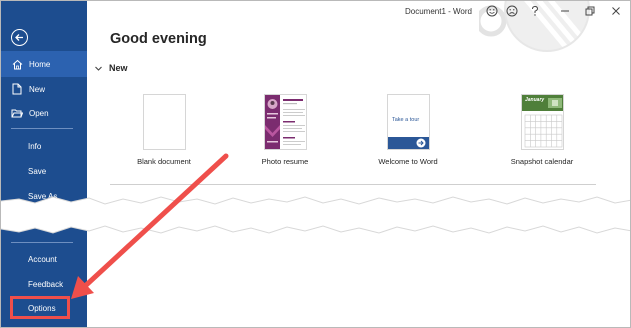 Image resolution: width=631 pixels, height=328 pixels. I want to click on thumbnail-text: Take a tour, so click(406, 120).